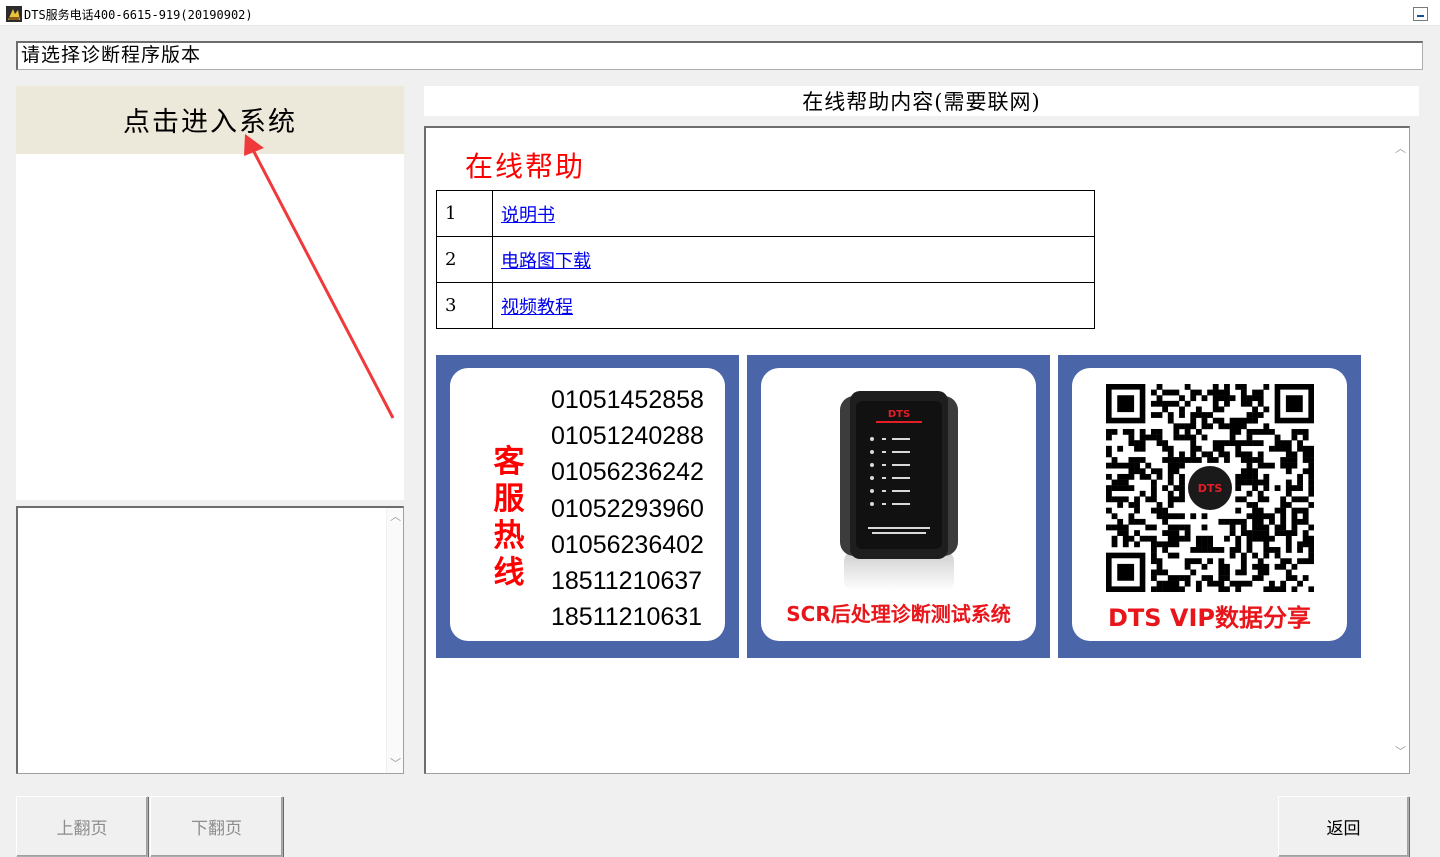 This screenshot has height=857, width=1440. What do you see at coordinates (1343, 826) in the screenshot?
I see `back-button: 返回` at bounding box center [1343, 826].